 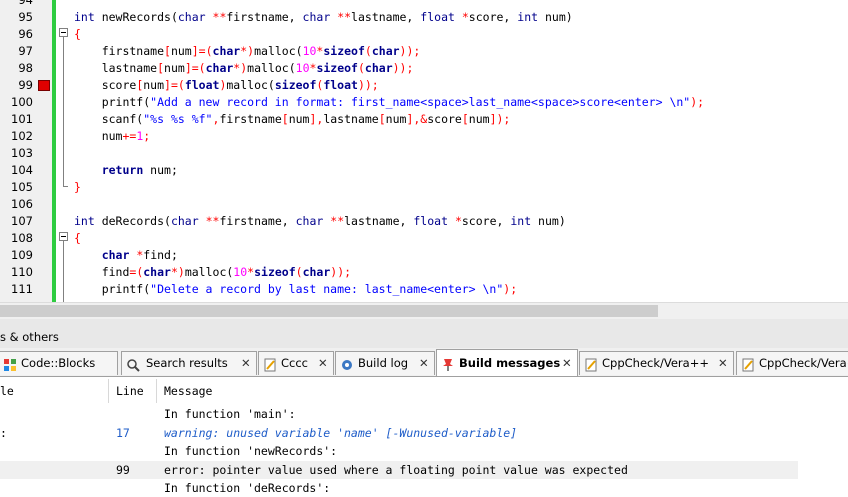 What do you see at coordinates (555, 17) in the screenshot?
I see `code-token: num)` at bounding box center [555, 17].